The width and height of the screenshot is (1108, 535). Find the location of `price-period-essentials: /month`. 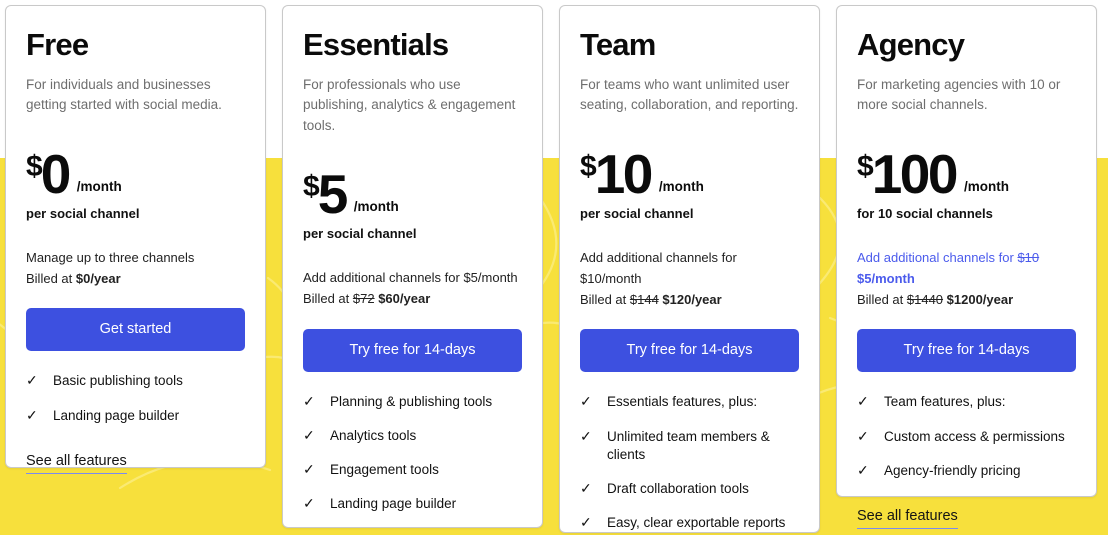

price-period-essentials: /month is located at coordinates (376, 207).